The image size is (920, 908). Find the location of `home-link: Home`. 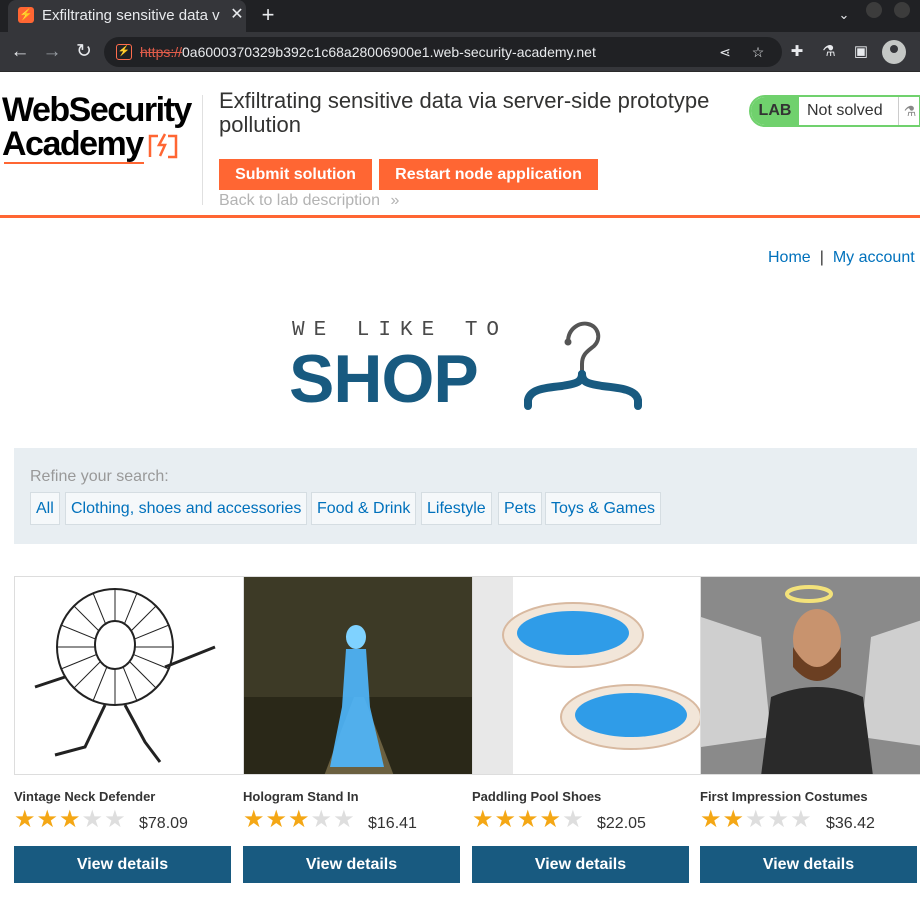

home-link: Home is located at coordinates (789, 257).